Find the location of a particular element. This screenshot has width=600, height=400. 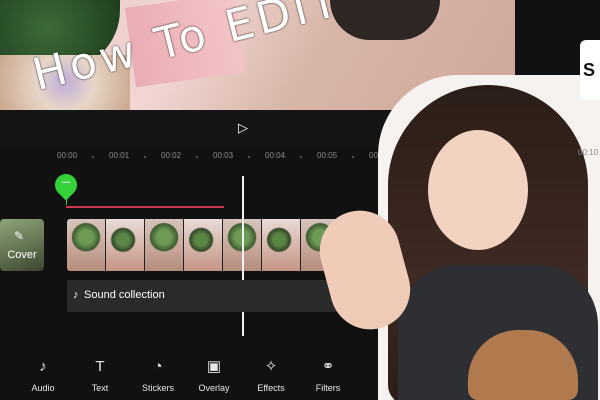

tick-right: 00:10 is located at coordinates (588, 152).